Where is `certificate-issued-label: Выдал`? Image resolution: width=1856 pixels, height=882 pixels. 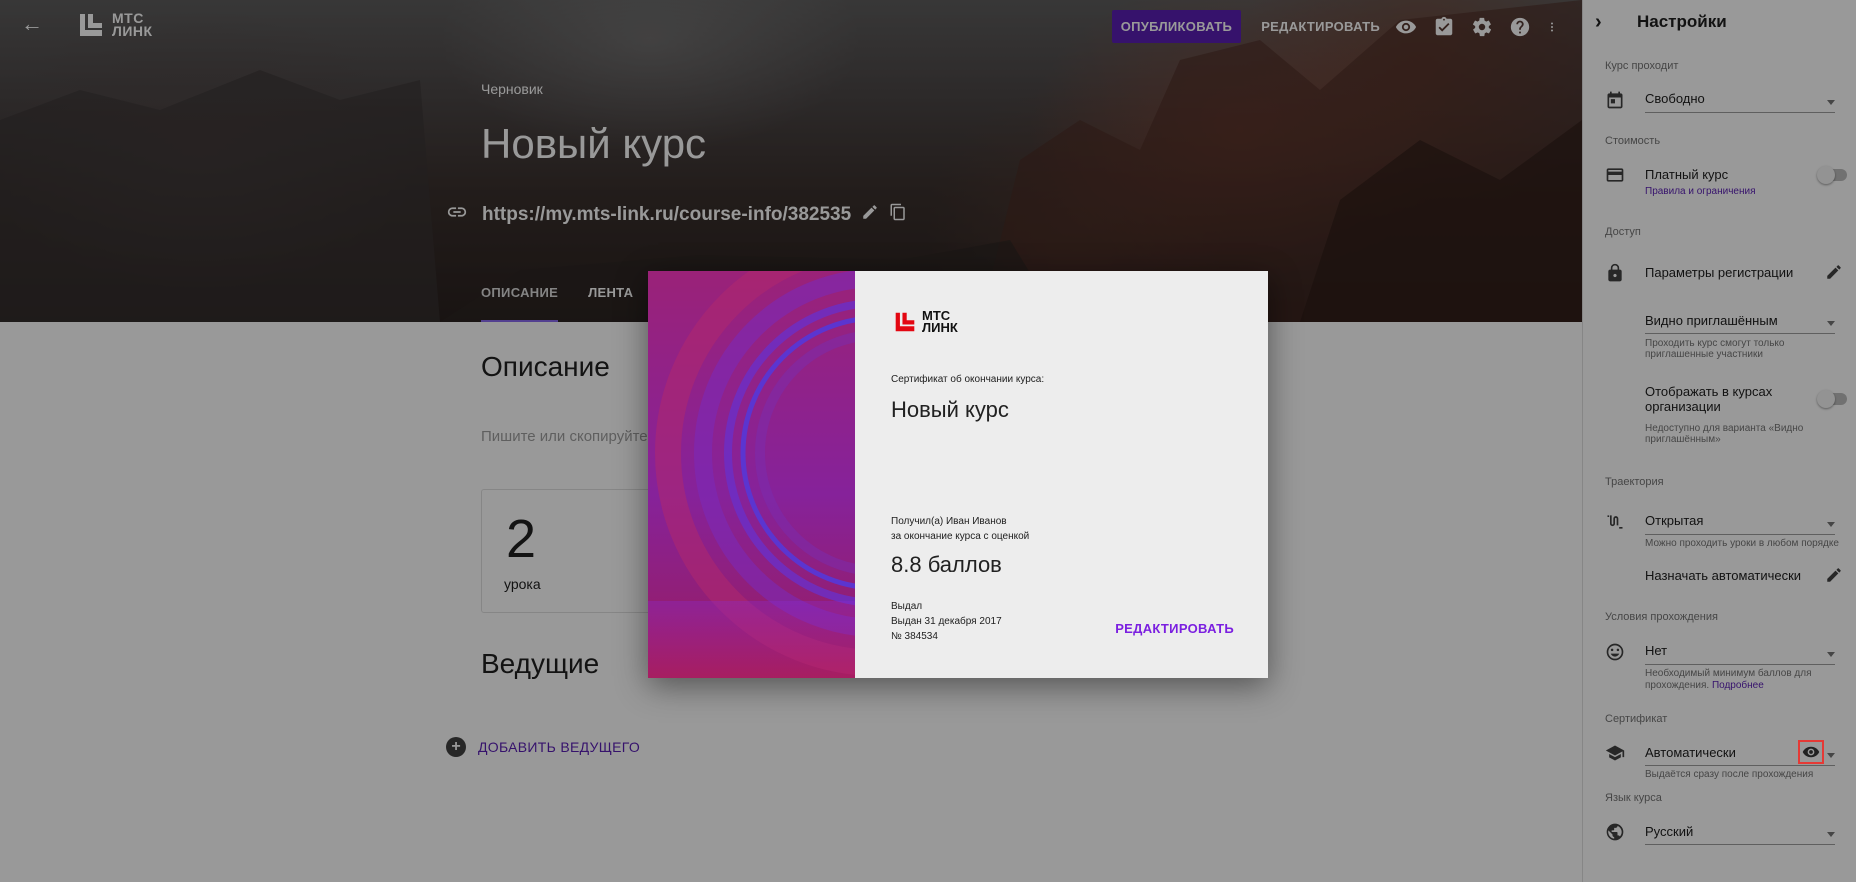
certificate-issued-label: Выдал is located at coordinates (907, 606).